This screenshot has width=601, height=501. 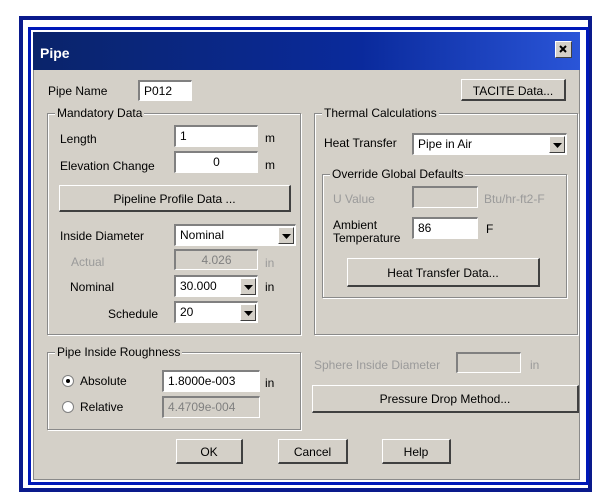 I want to click on length-input: 1, so click(x=216, y=136).